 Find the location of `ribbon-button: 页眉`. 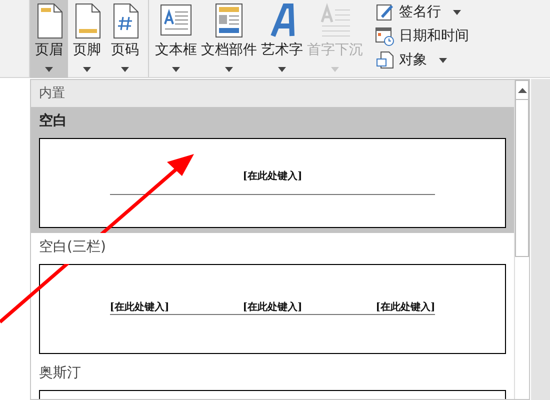

ribbon-button: 页眉 is located at coordinates (49, 39).